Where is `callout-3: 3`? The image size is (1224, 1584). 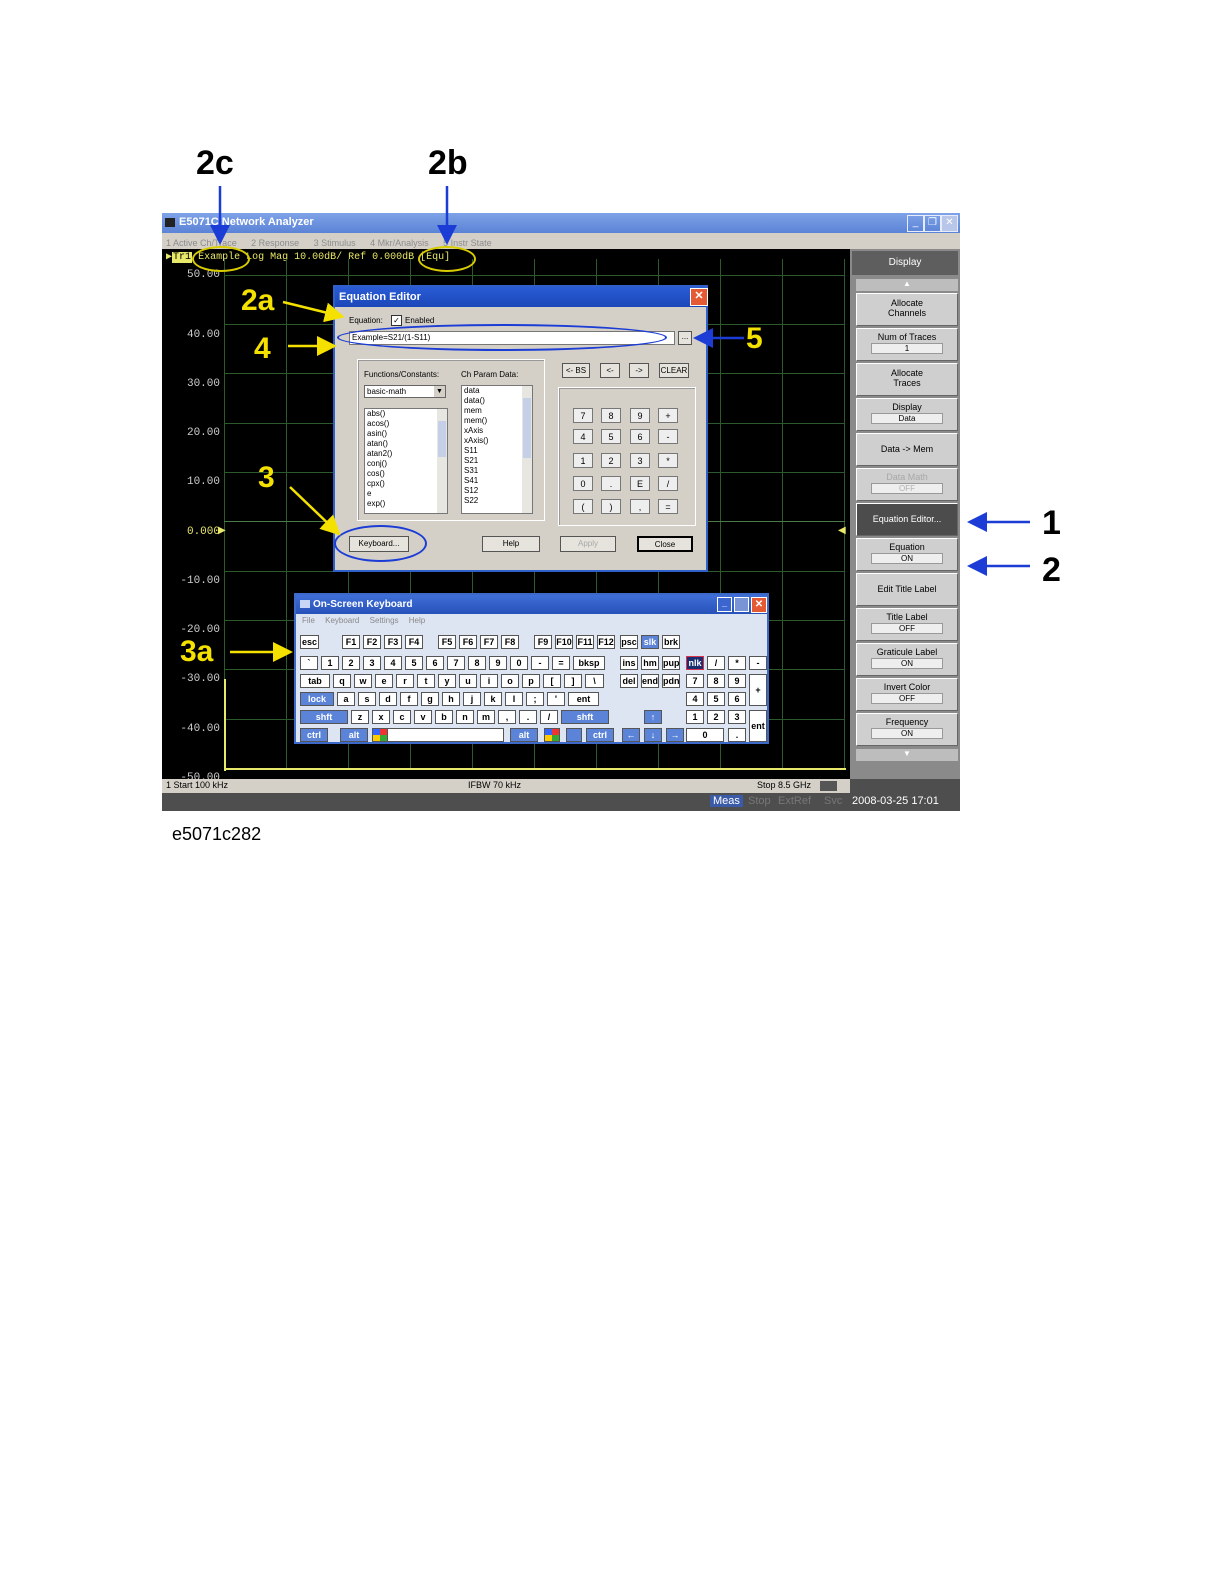
callout-3: 3 is located at coordinates (266, 477).